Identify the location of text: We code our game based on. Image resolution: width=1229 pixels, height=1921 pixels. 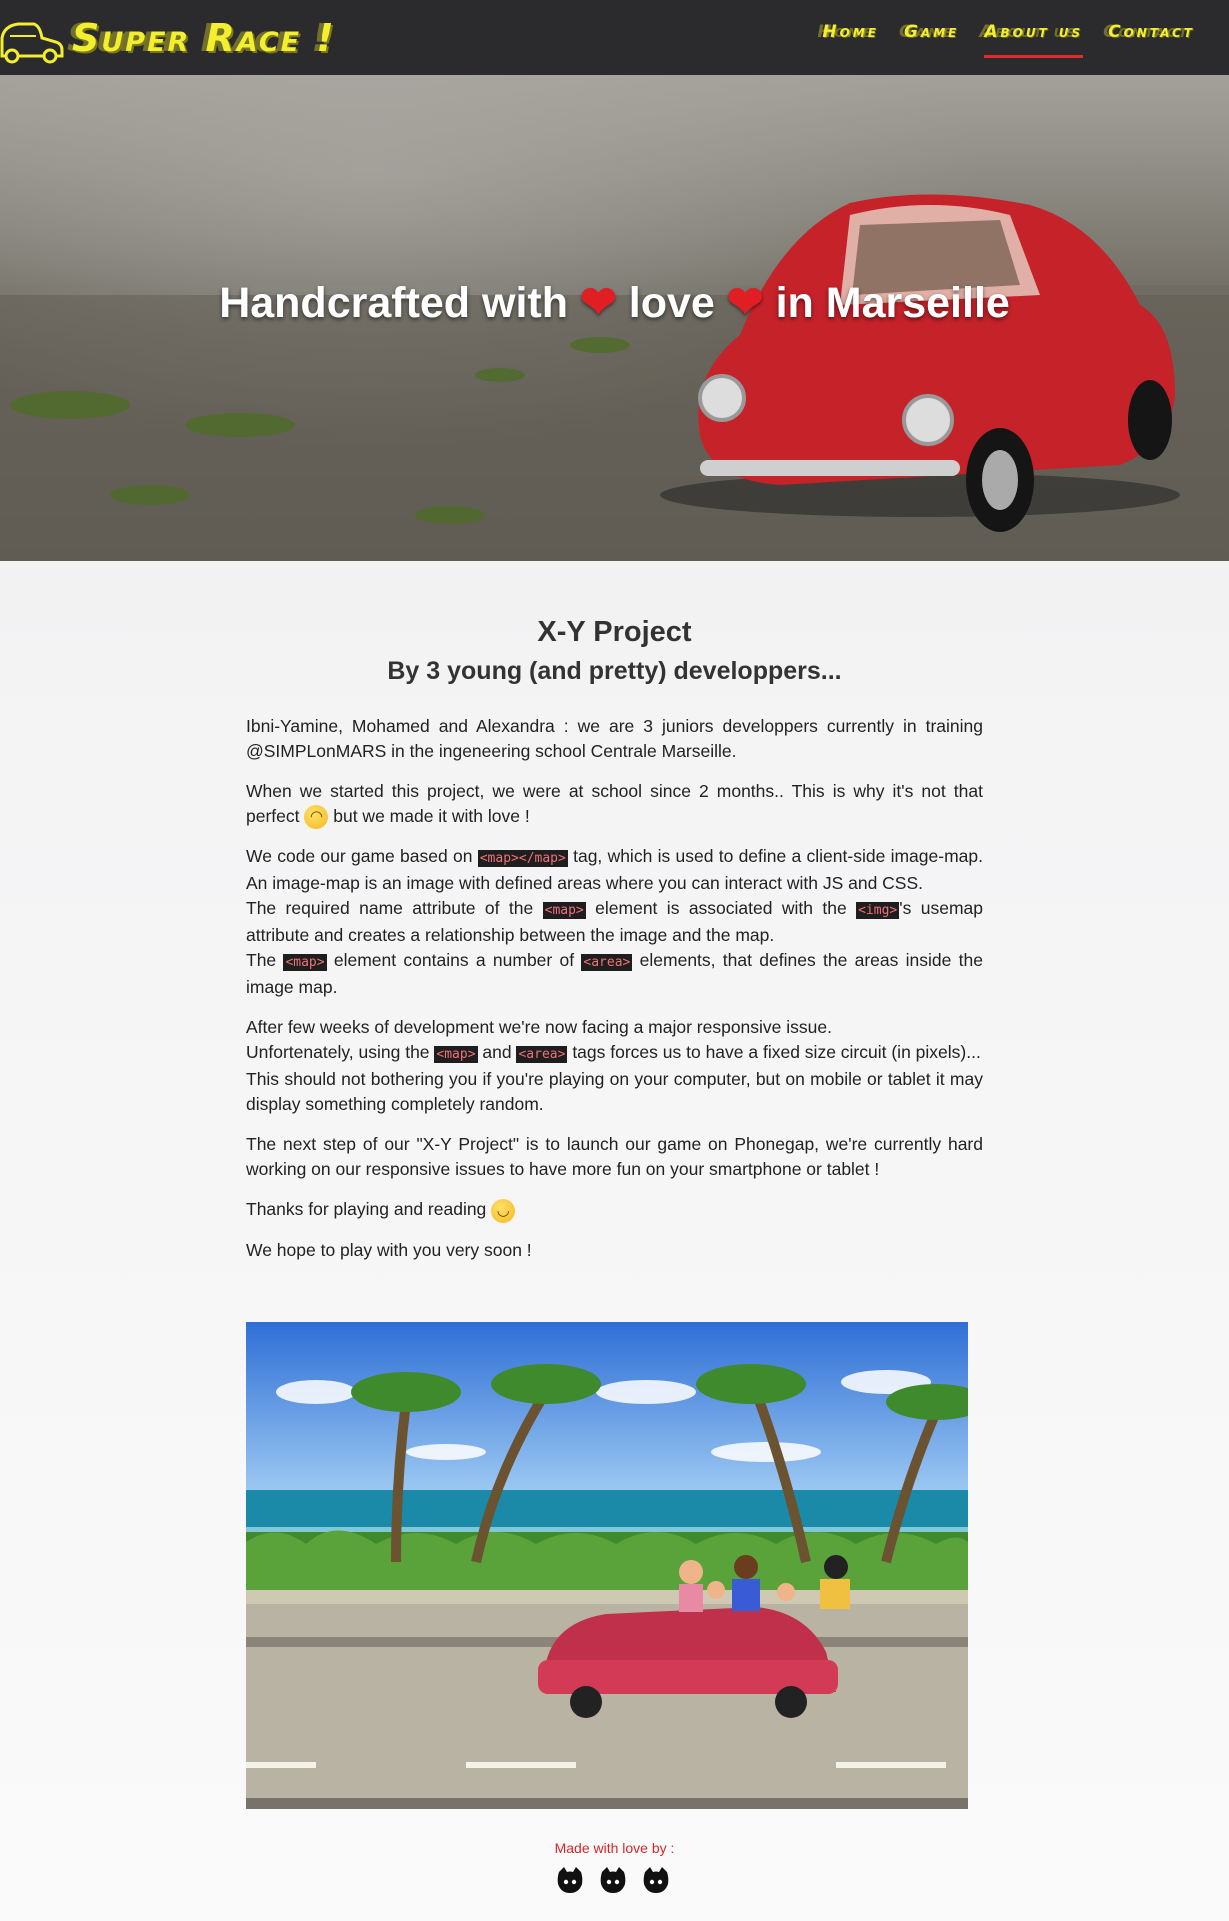
(362, 856).